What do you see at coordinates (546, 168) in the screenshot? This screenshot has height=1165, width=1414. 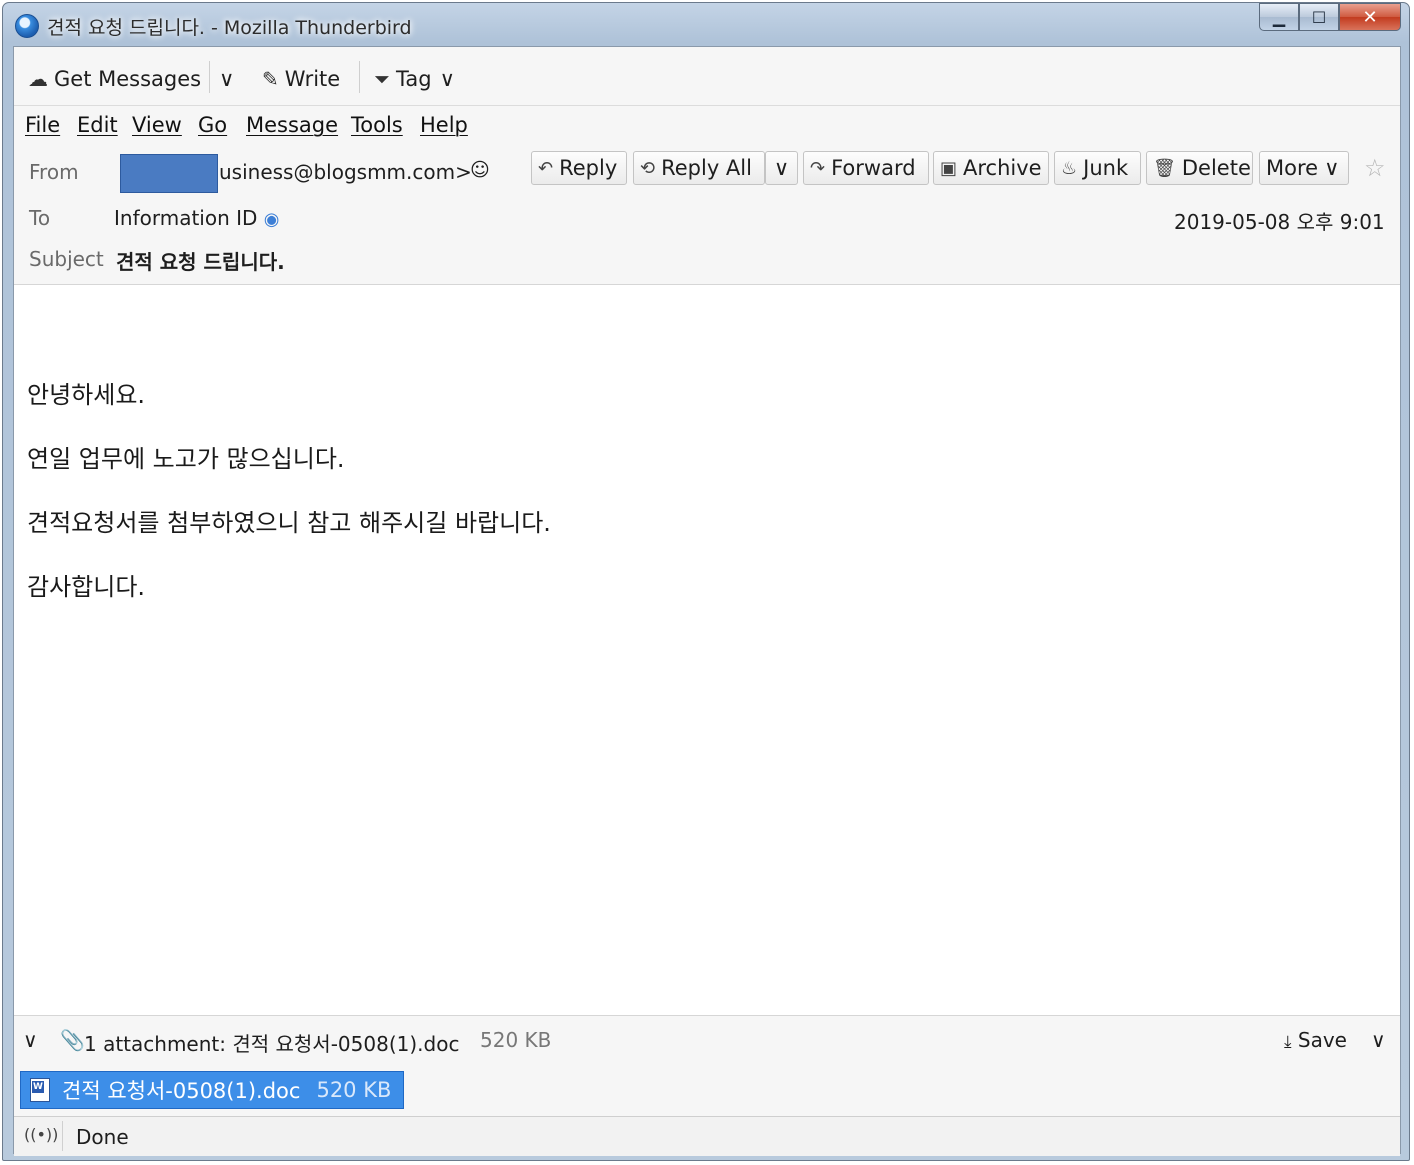 I see `reply-arrow-icon: ↶` at bounding box center [546, 168].